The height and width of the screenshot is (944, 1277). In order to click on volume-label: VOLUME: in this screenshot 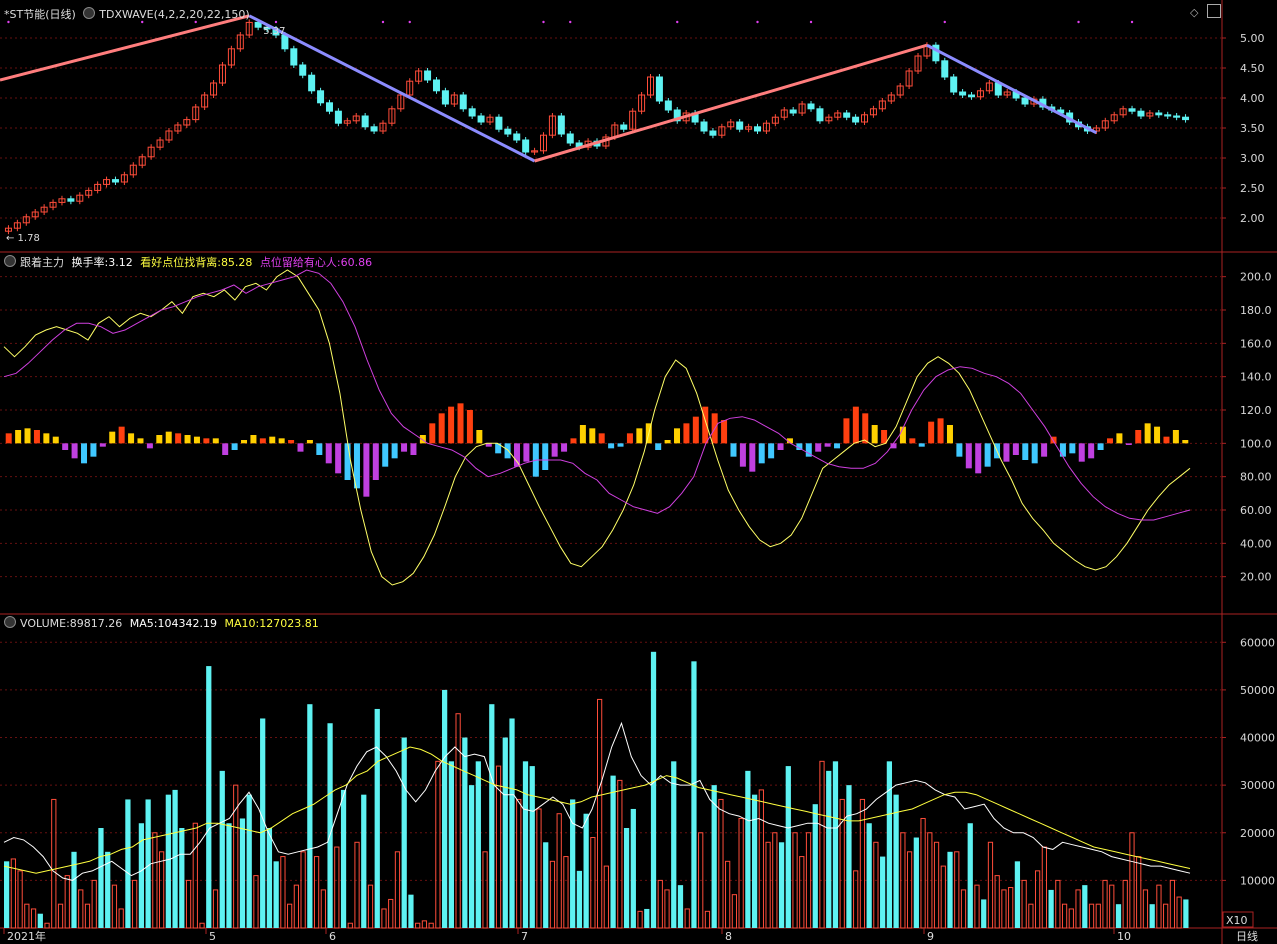, I will do `click(45, 623)`.